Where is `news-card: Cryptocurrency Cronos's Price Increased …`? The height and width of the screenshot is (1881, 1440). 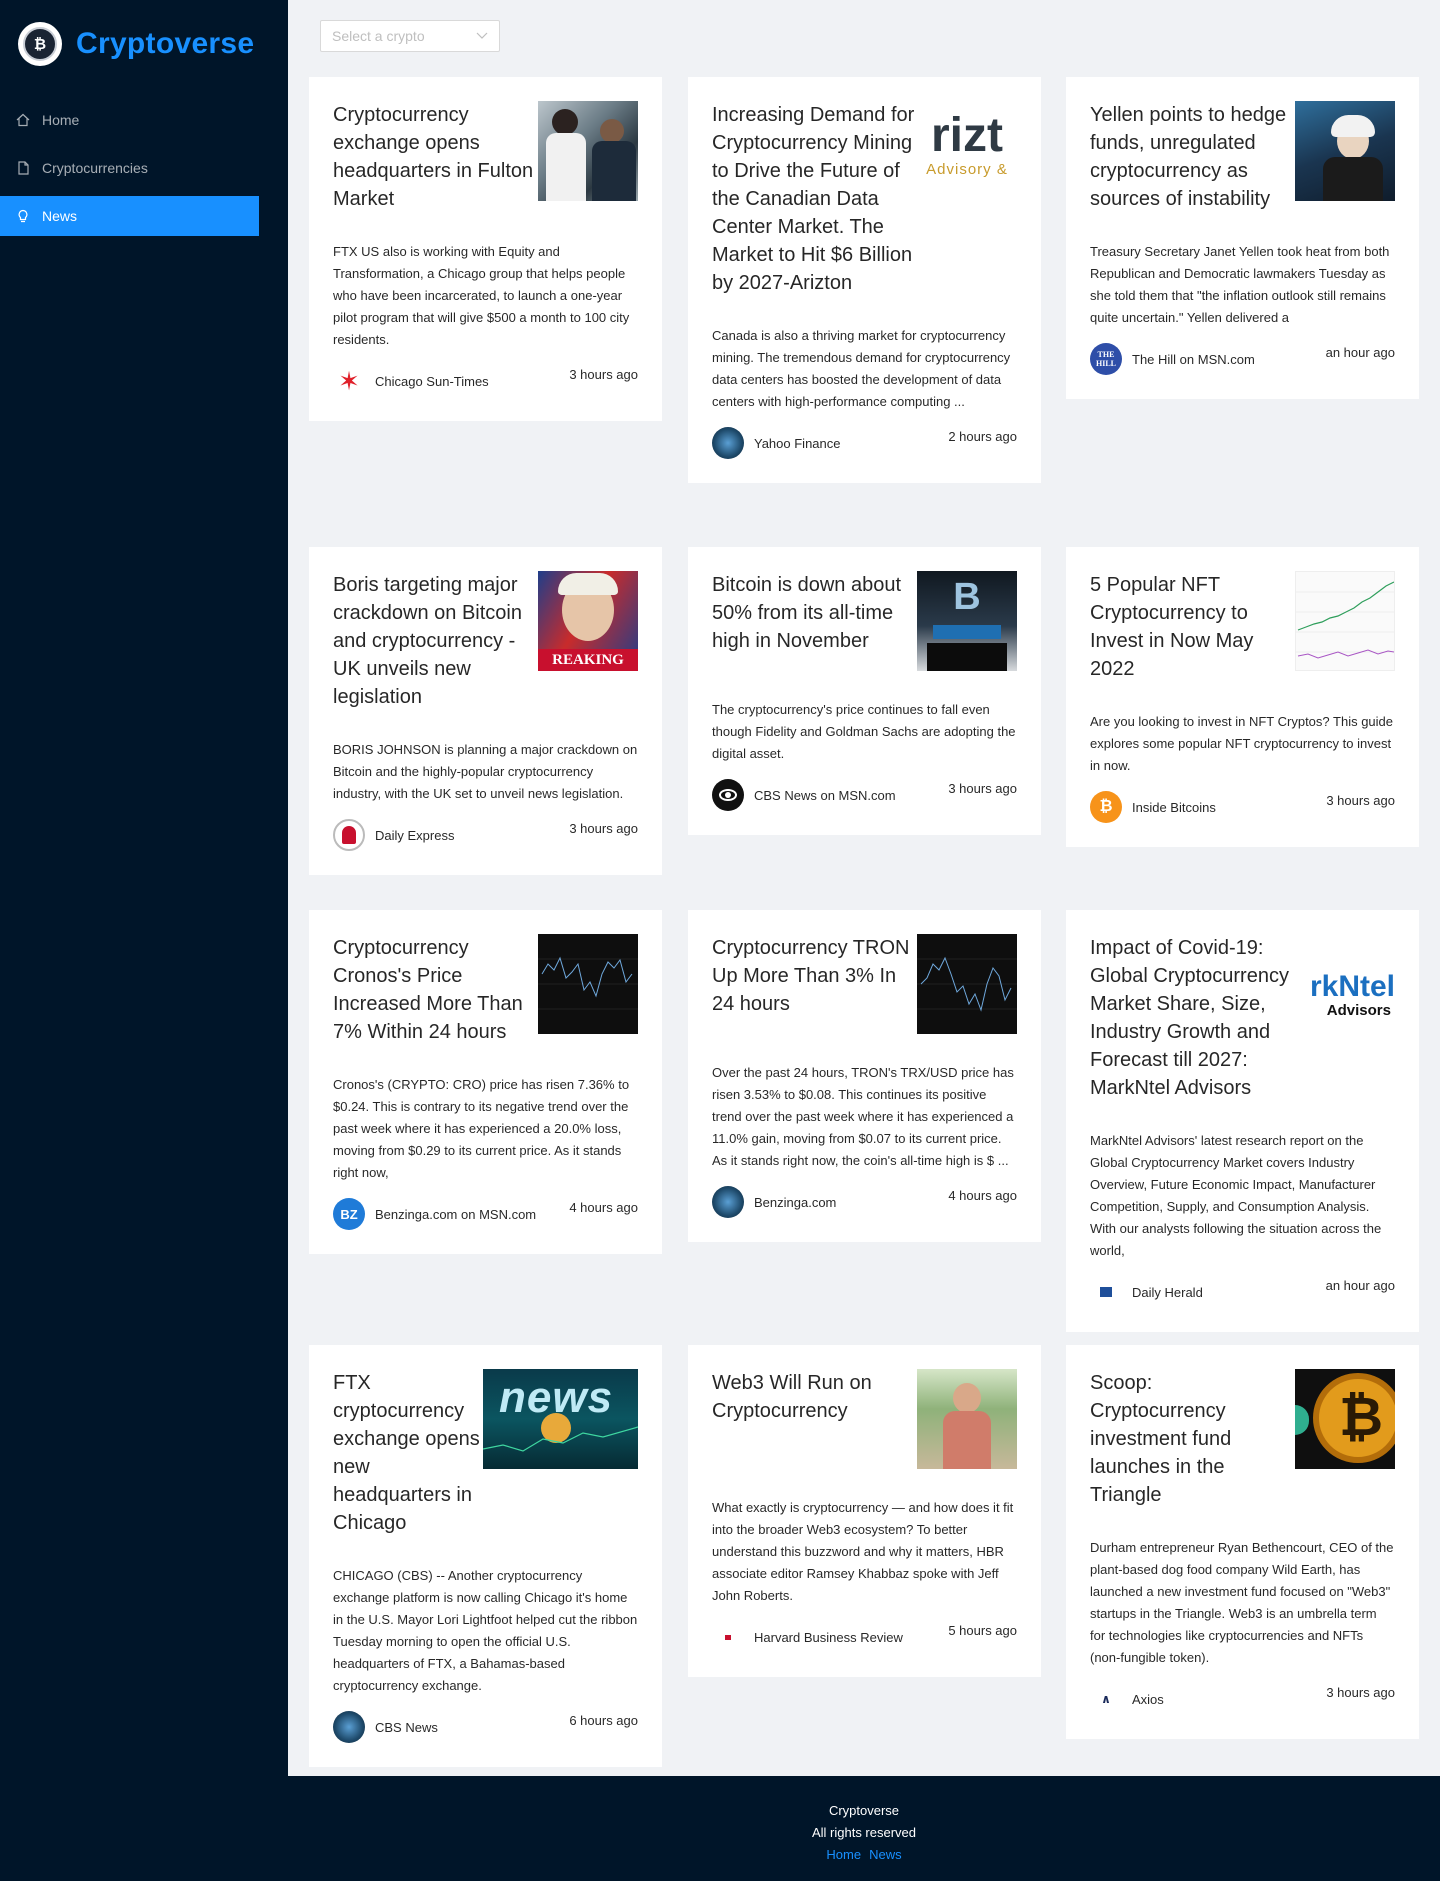
news-card: Cryptocurrency Cronos's Price Increased … is located at coordinates (485, 1082).